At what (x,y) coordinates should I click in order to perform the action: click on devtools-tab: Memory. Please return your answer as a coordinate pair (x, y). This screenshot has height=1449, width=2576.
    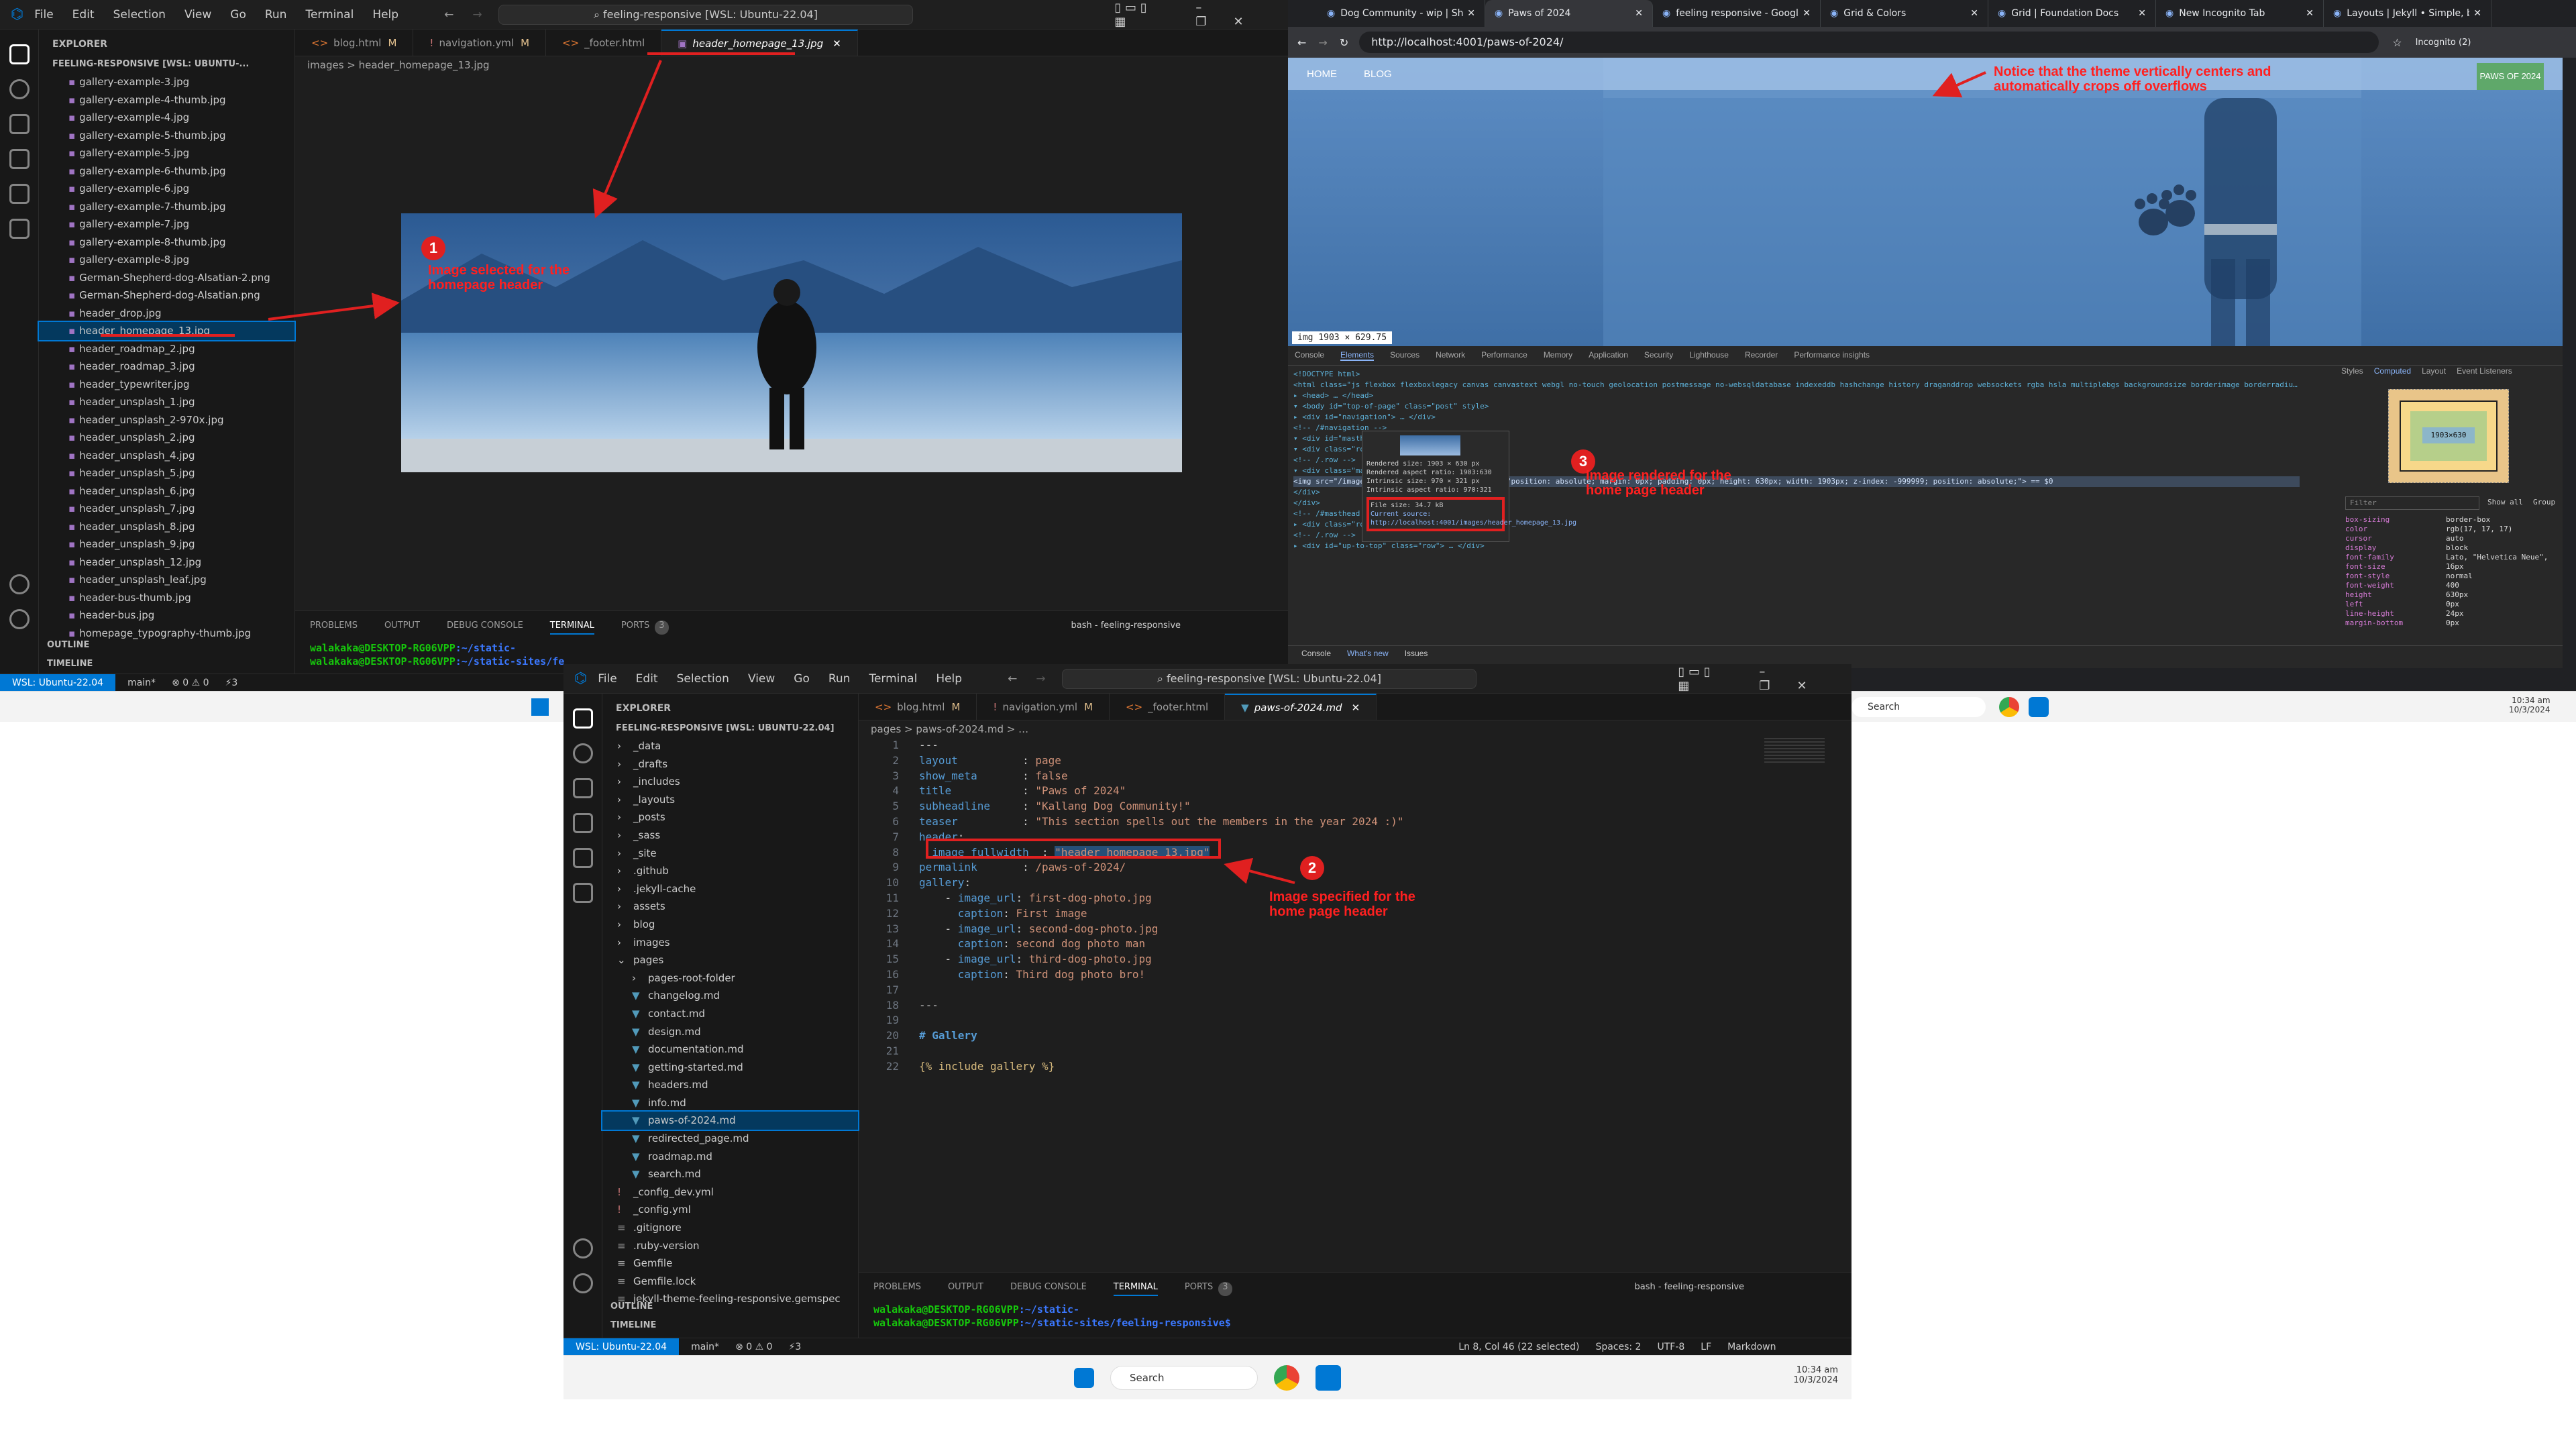
    Looking at the image, I should click on (1558, 355).